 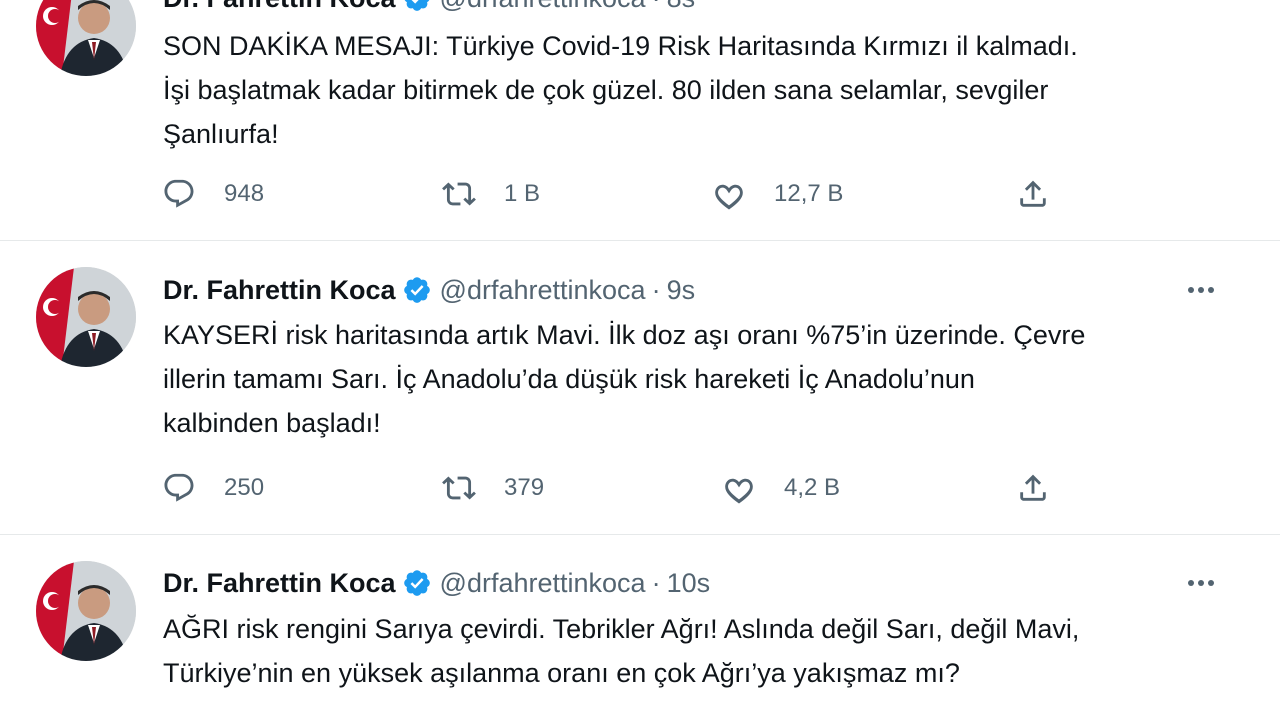 What do you see at coordinates (491, 194) in the screenshot?
I see `retweet-button: 1 B` at bounding box center [491, 194].